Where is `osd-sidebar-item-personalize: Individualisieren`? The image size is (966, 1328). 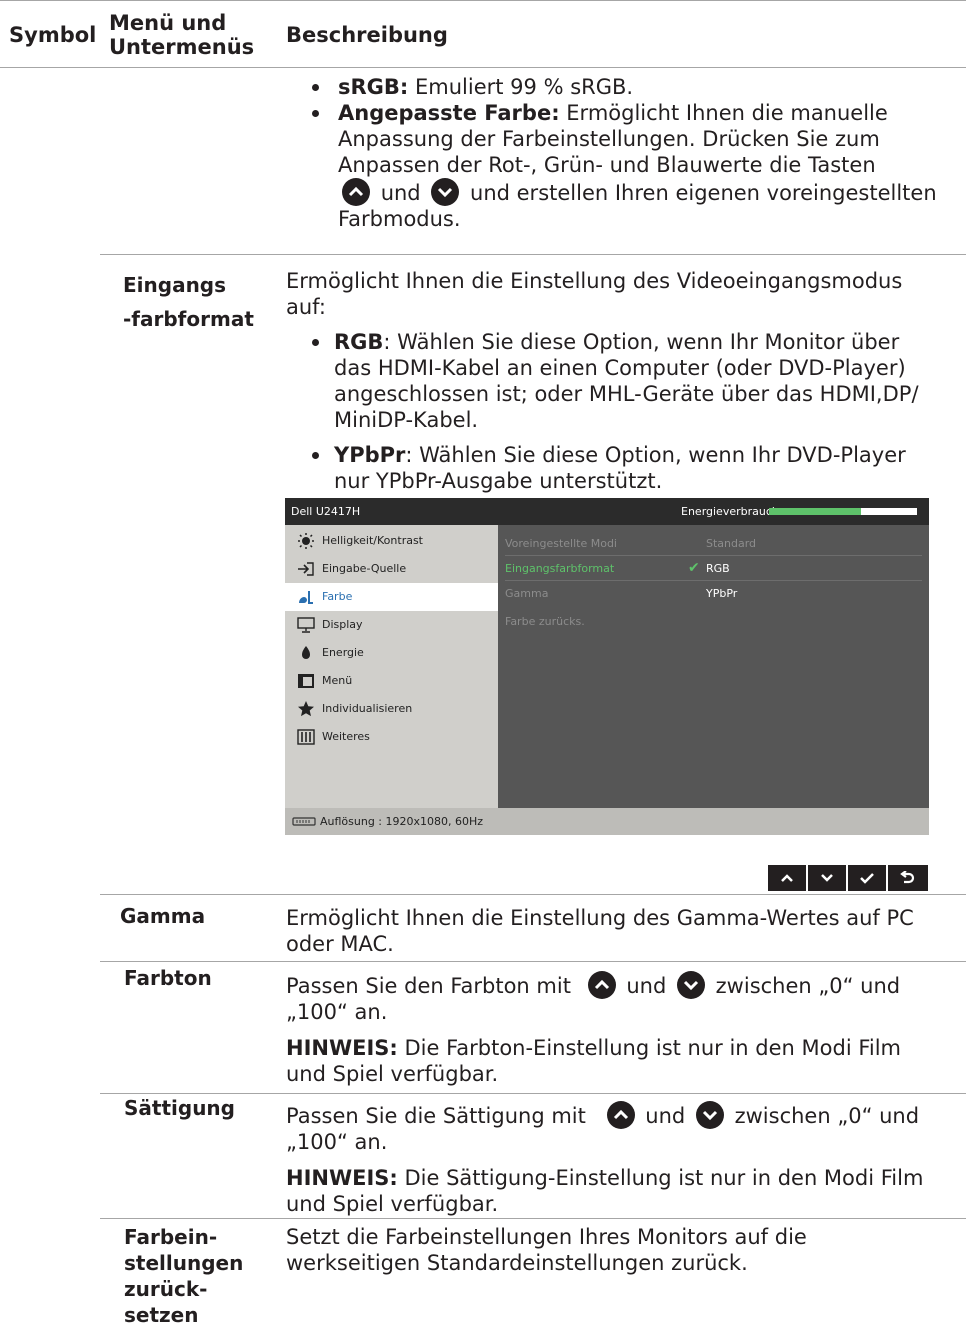
osd-sidebar-item-personalize: Individualisieren is located at coordinates (391, 709).